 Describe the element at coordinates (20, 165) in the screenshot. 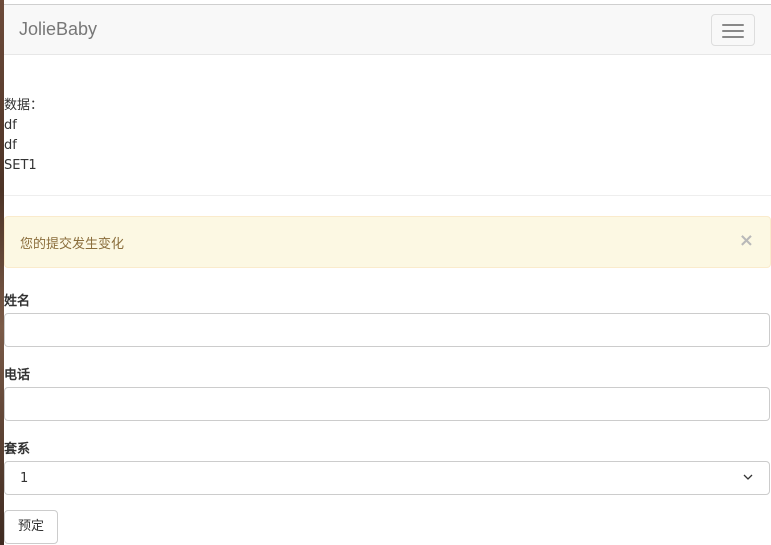

I see `data-line: SET1` at that location.